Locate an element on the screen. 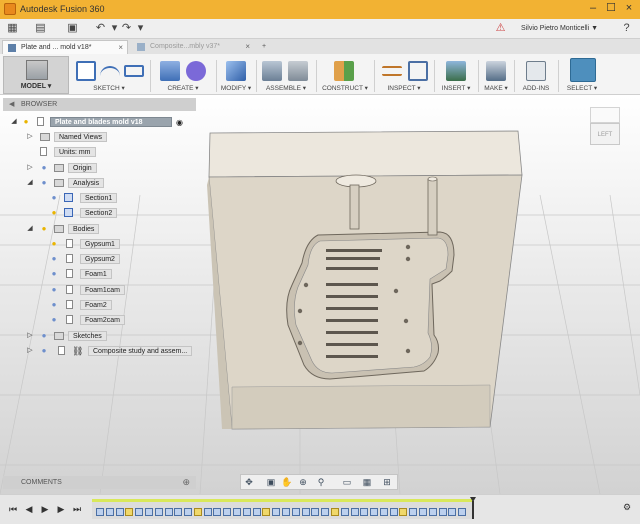  tree-item-named-views: ▷ Named Views is located at coordinates (106, 137).